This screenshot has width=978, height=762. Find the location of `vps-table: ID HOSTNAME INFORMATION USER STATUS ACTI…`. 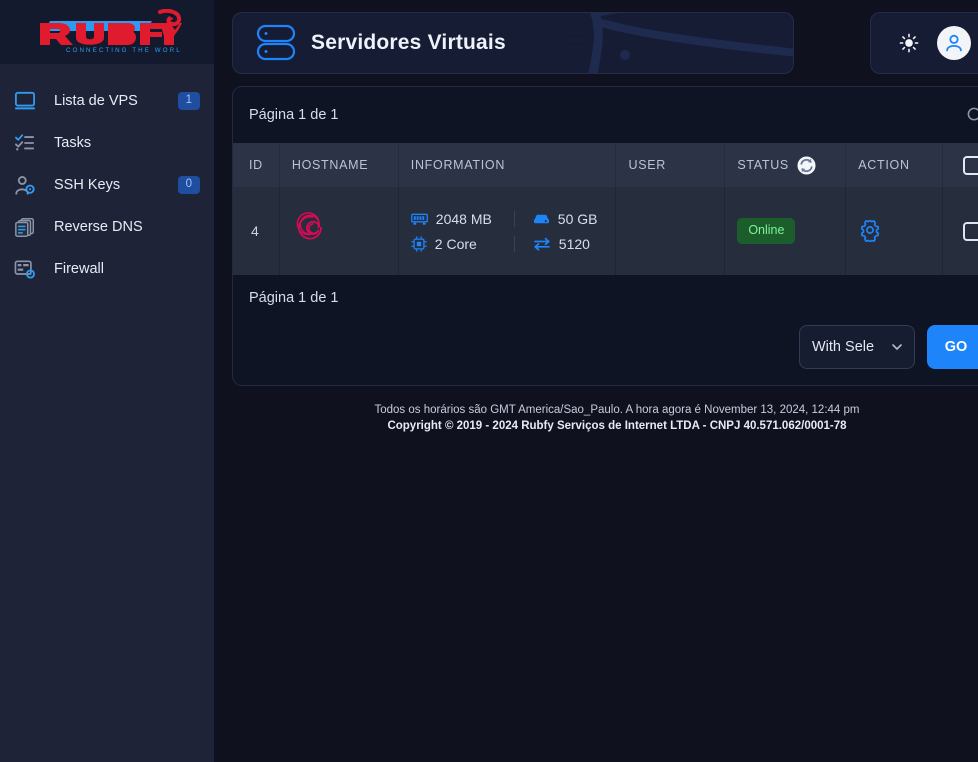

vps-table: ID HOSTNAME INFORMATION USER STATUS ACTI… is located at coordinates (605, 209).